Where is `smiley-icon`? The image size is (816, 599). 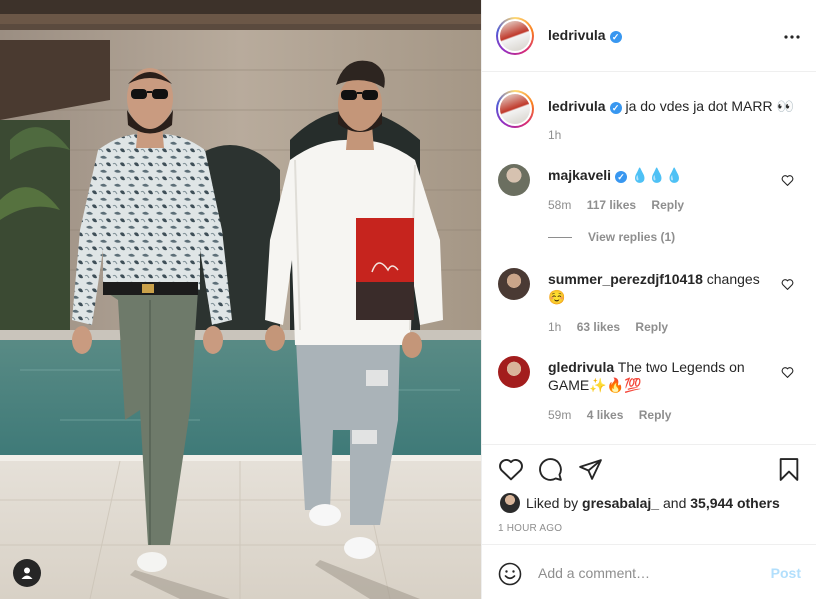 smiley-icon is located at coordinates (510, 574).